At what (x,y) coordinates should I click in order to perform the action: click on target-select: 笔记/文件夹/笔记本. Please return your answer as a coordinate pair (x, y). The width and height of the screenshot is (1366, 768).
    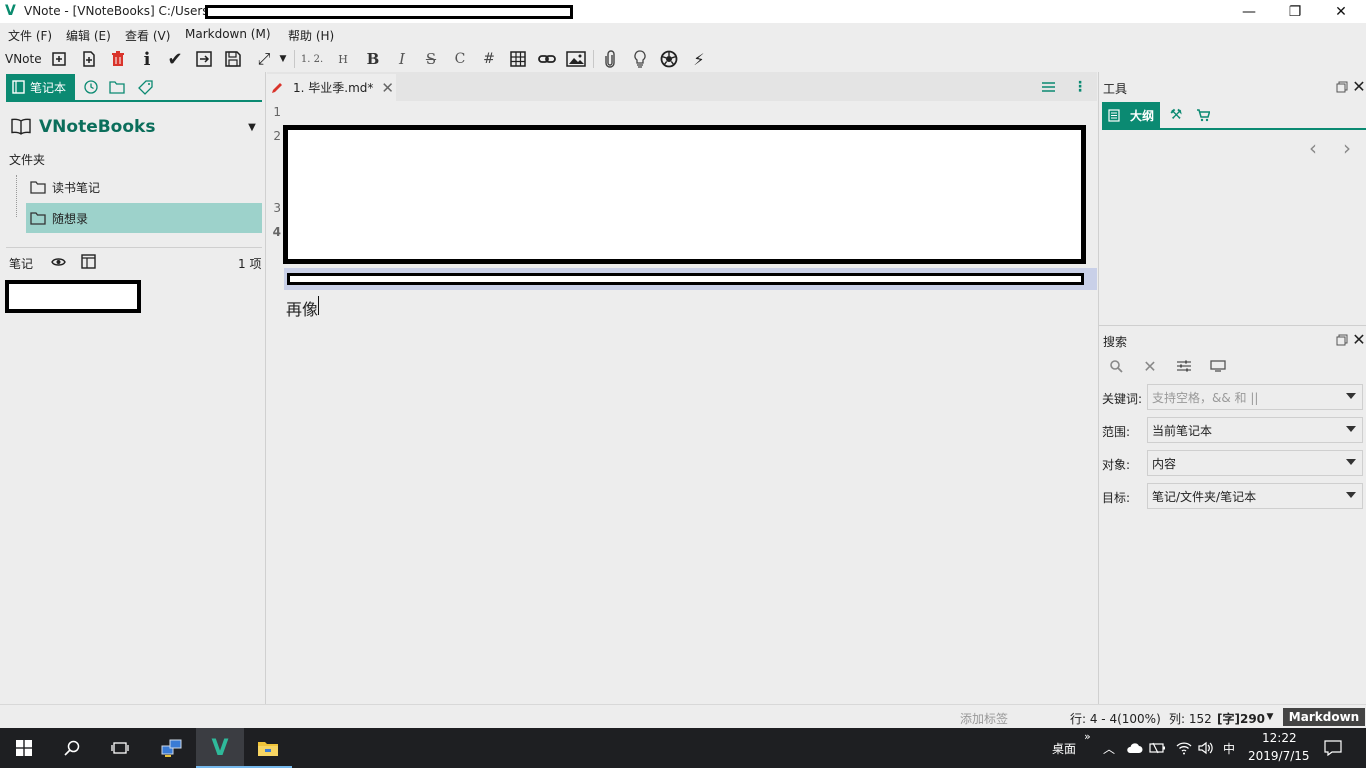
    Looking at the image, I should click on (1255, 496).